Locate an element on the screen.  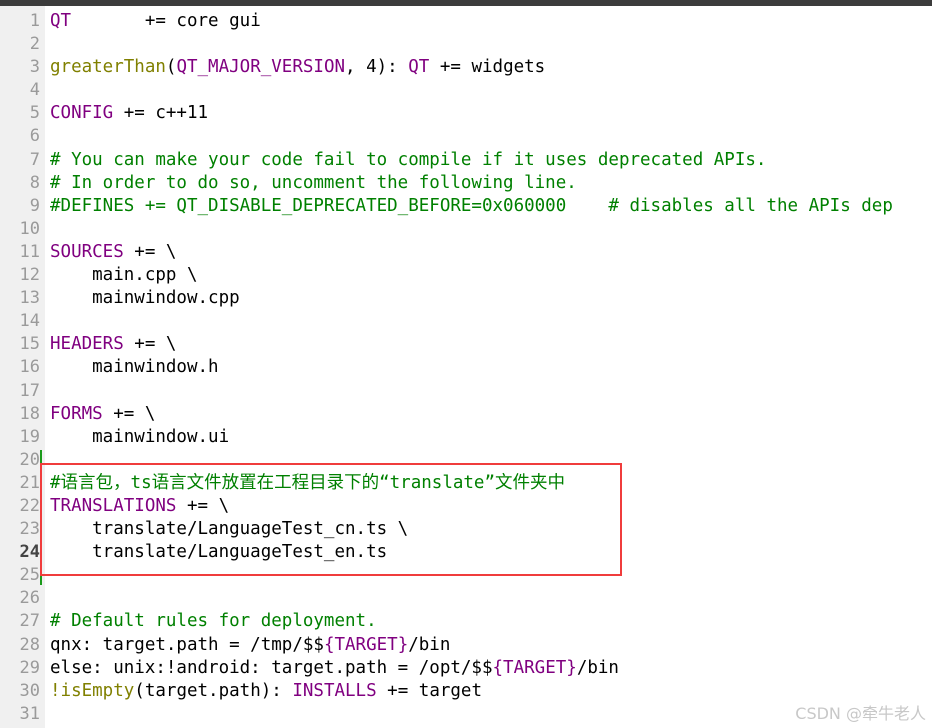
code-line: 28 qnx: target.path = /tmp/$${TARGET}/bin is located at coordinates (466, 645).